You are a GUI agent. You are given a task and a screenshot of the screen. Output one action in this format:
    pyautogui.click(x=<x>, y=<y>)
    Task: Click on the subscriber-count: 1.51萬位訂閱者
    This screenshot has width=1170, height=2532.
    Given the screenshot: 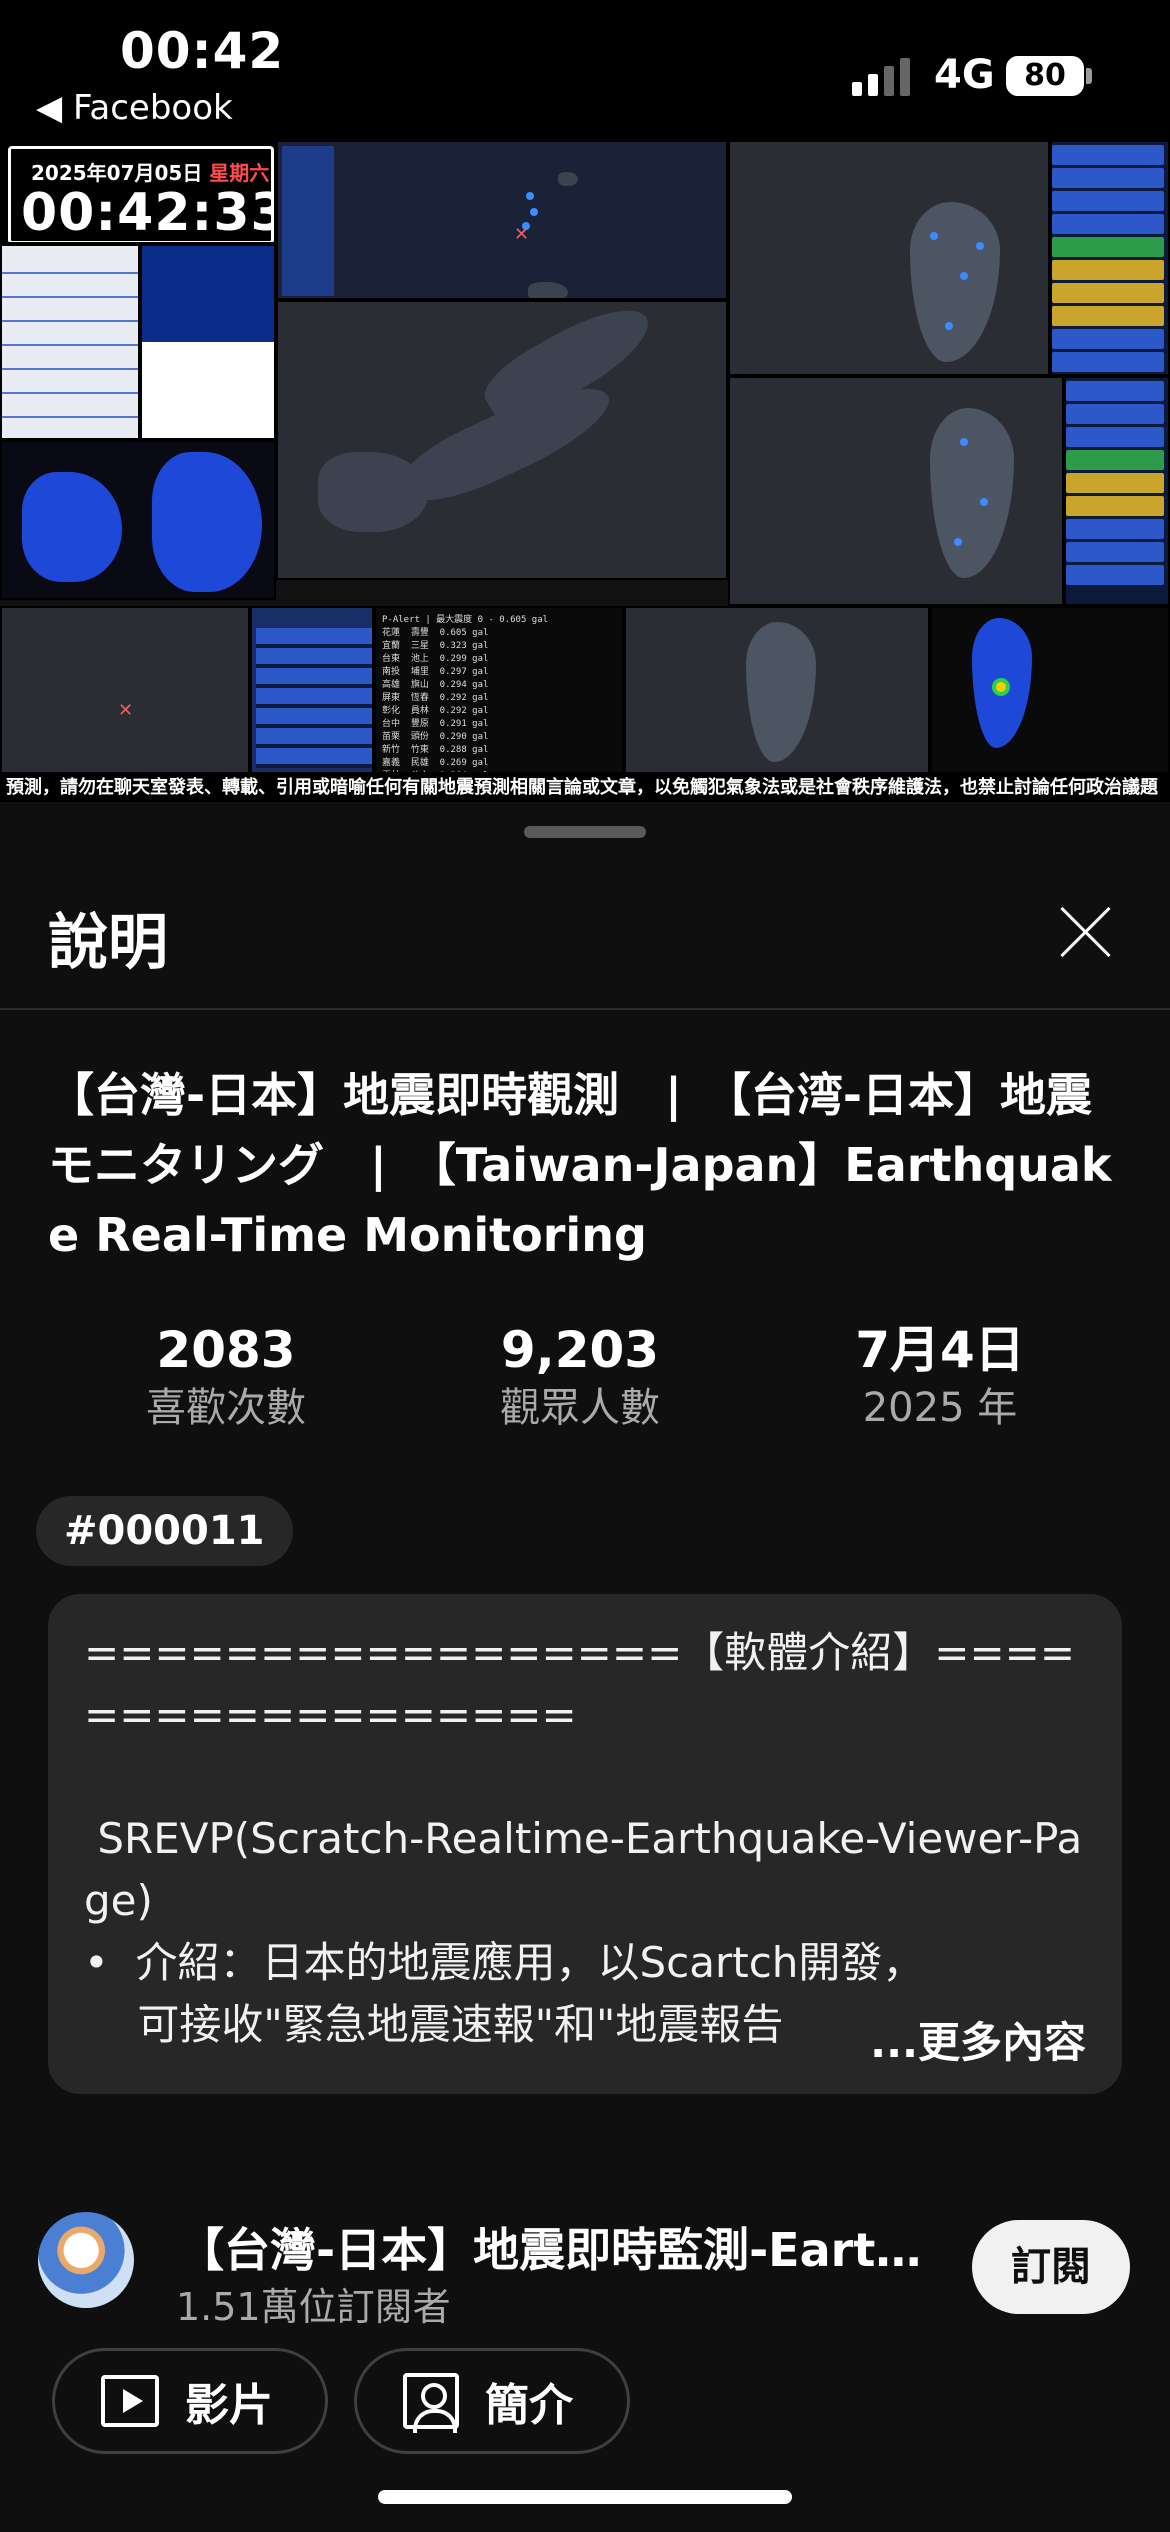 What is the action you would take?
    pyautogui.click(x=313, y=2307)
    